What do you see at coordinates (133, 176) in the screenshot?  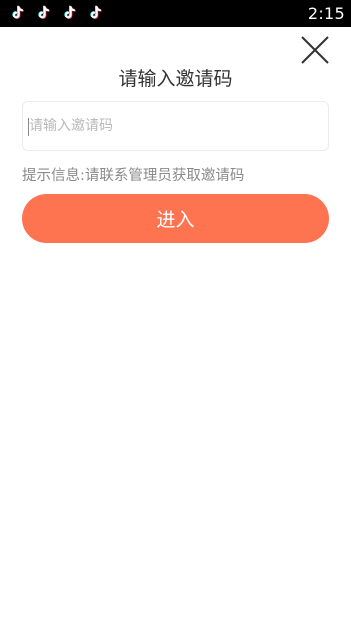 I see `hint-text: 提示信息:请联系管理员获取邀请码` at bounding box center [133, 176].